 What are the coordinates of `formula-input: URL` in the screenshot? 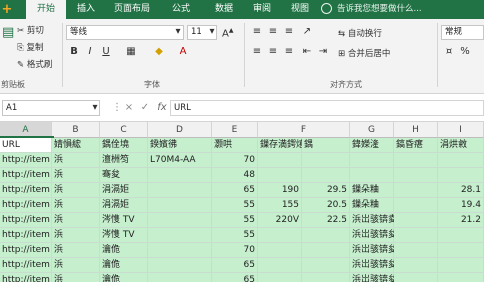 It's located at (327, 108).